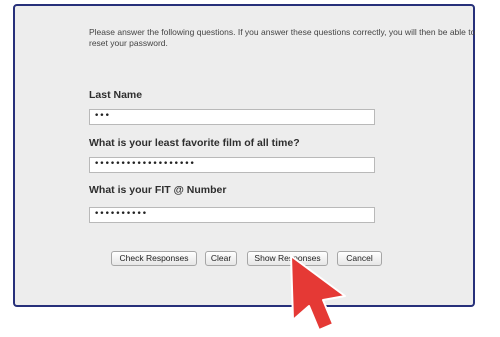  Describe the element at coordinates (154, 258) in the screenshot. I see `check-responses-button: Check Responses` at that location.